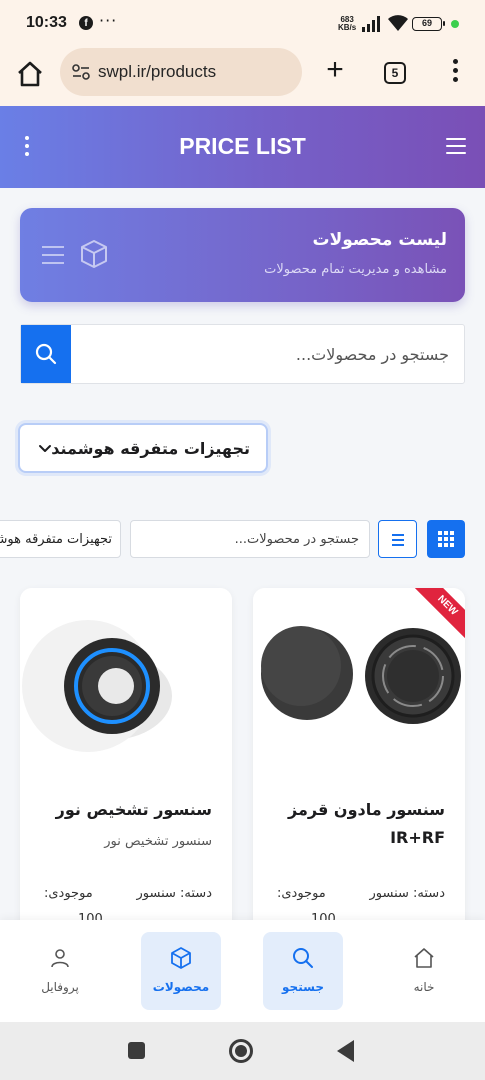 The height and width of the screenshot is (1080, 485). I want to click on tab-switcher-button: 5, so click(395, 73).